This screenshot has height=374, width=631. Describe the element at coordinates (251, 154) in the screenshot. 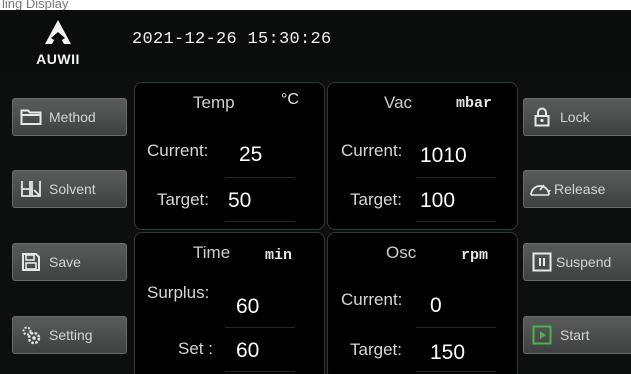

I see `temp-current-value: 25` at that location.